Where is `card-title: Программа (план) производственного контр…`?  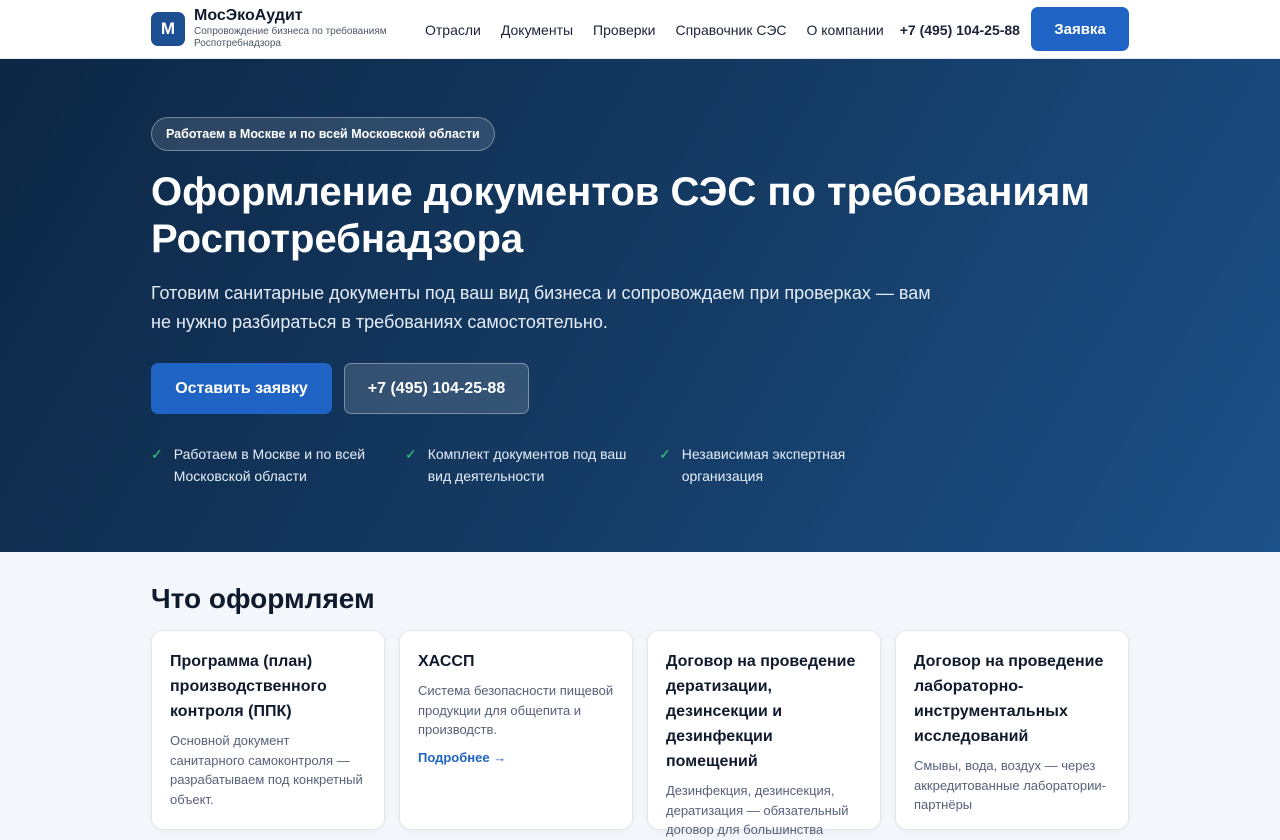
card-title: Программа (план) производственного контр… is located at coordinates (248, 686).